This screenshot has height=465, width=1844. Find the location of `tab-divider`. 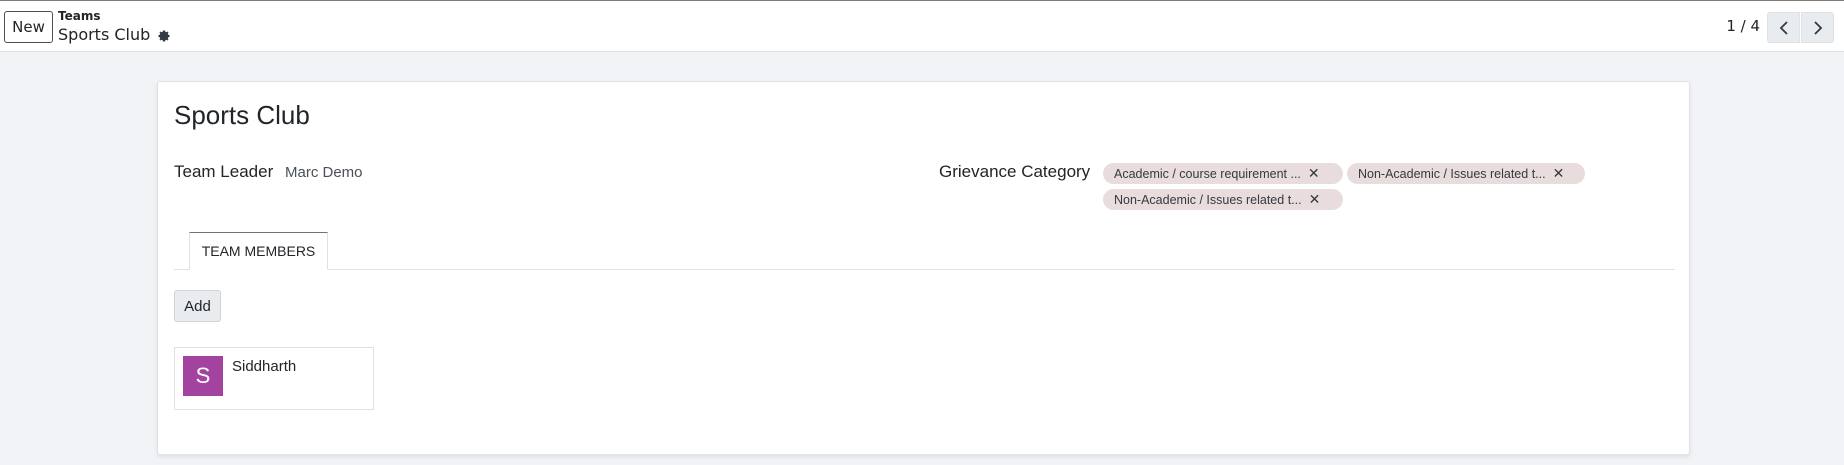

tab-divider is located at coordinates (924, 269).